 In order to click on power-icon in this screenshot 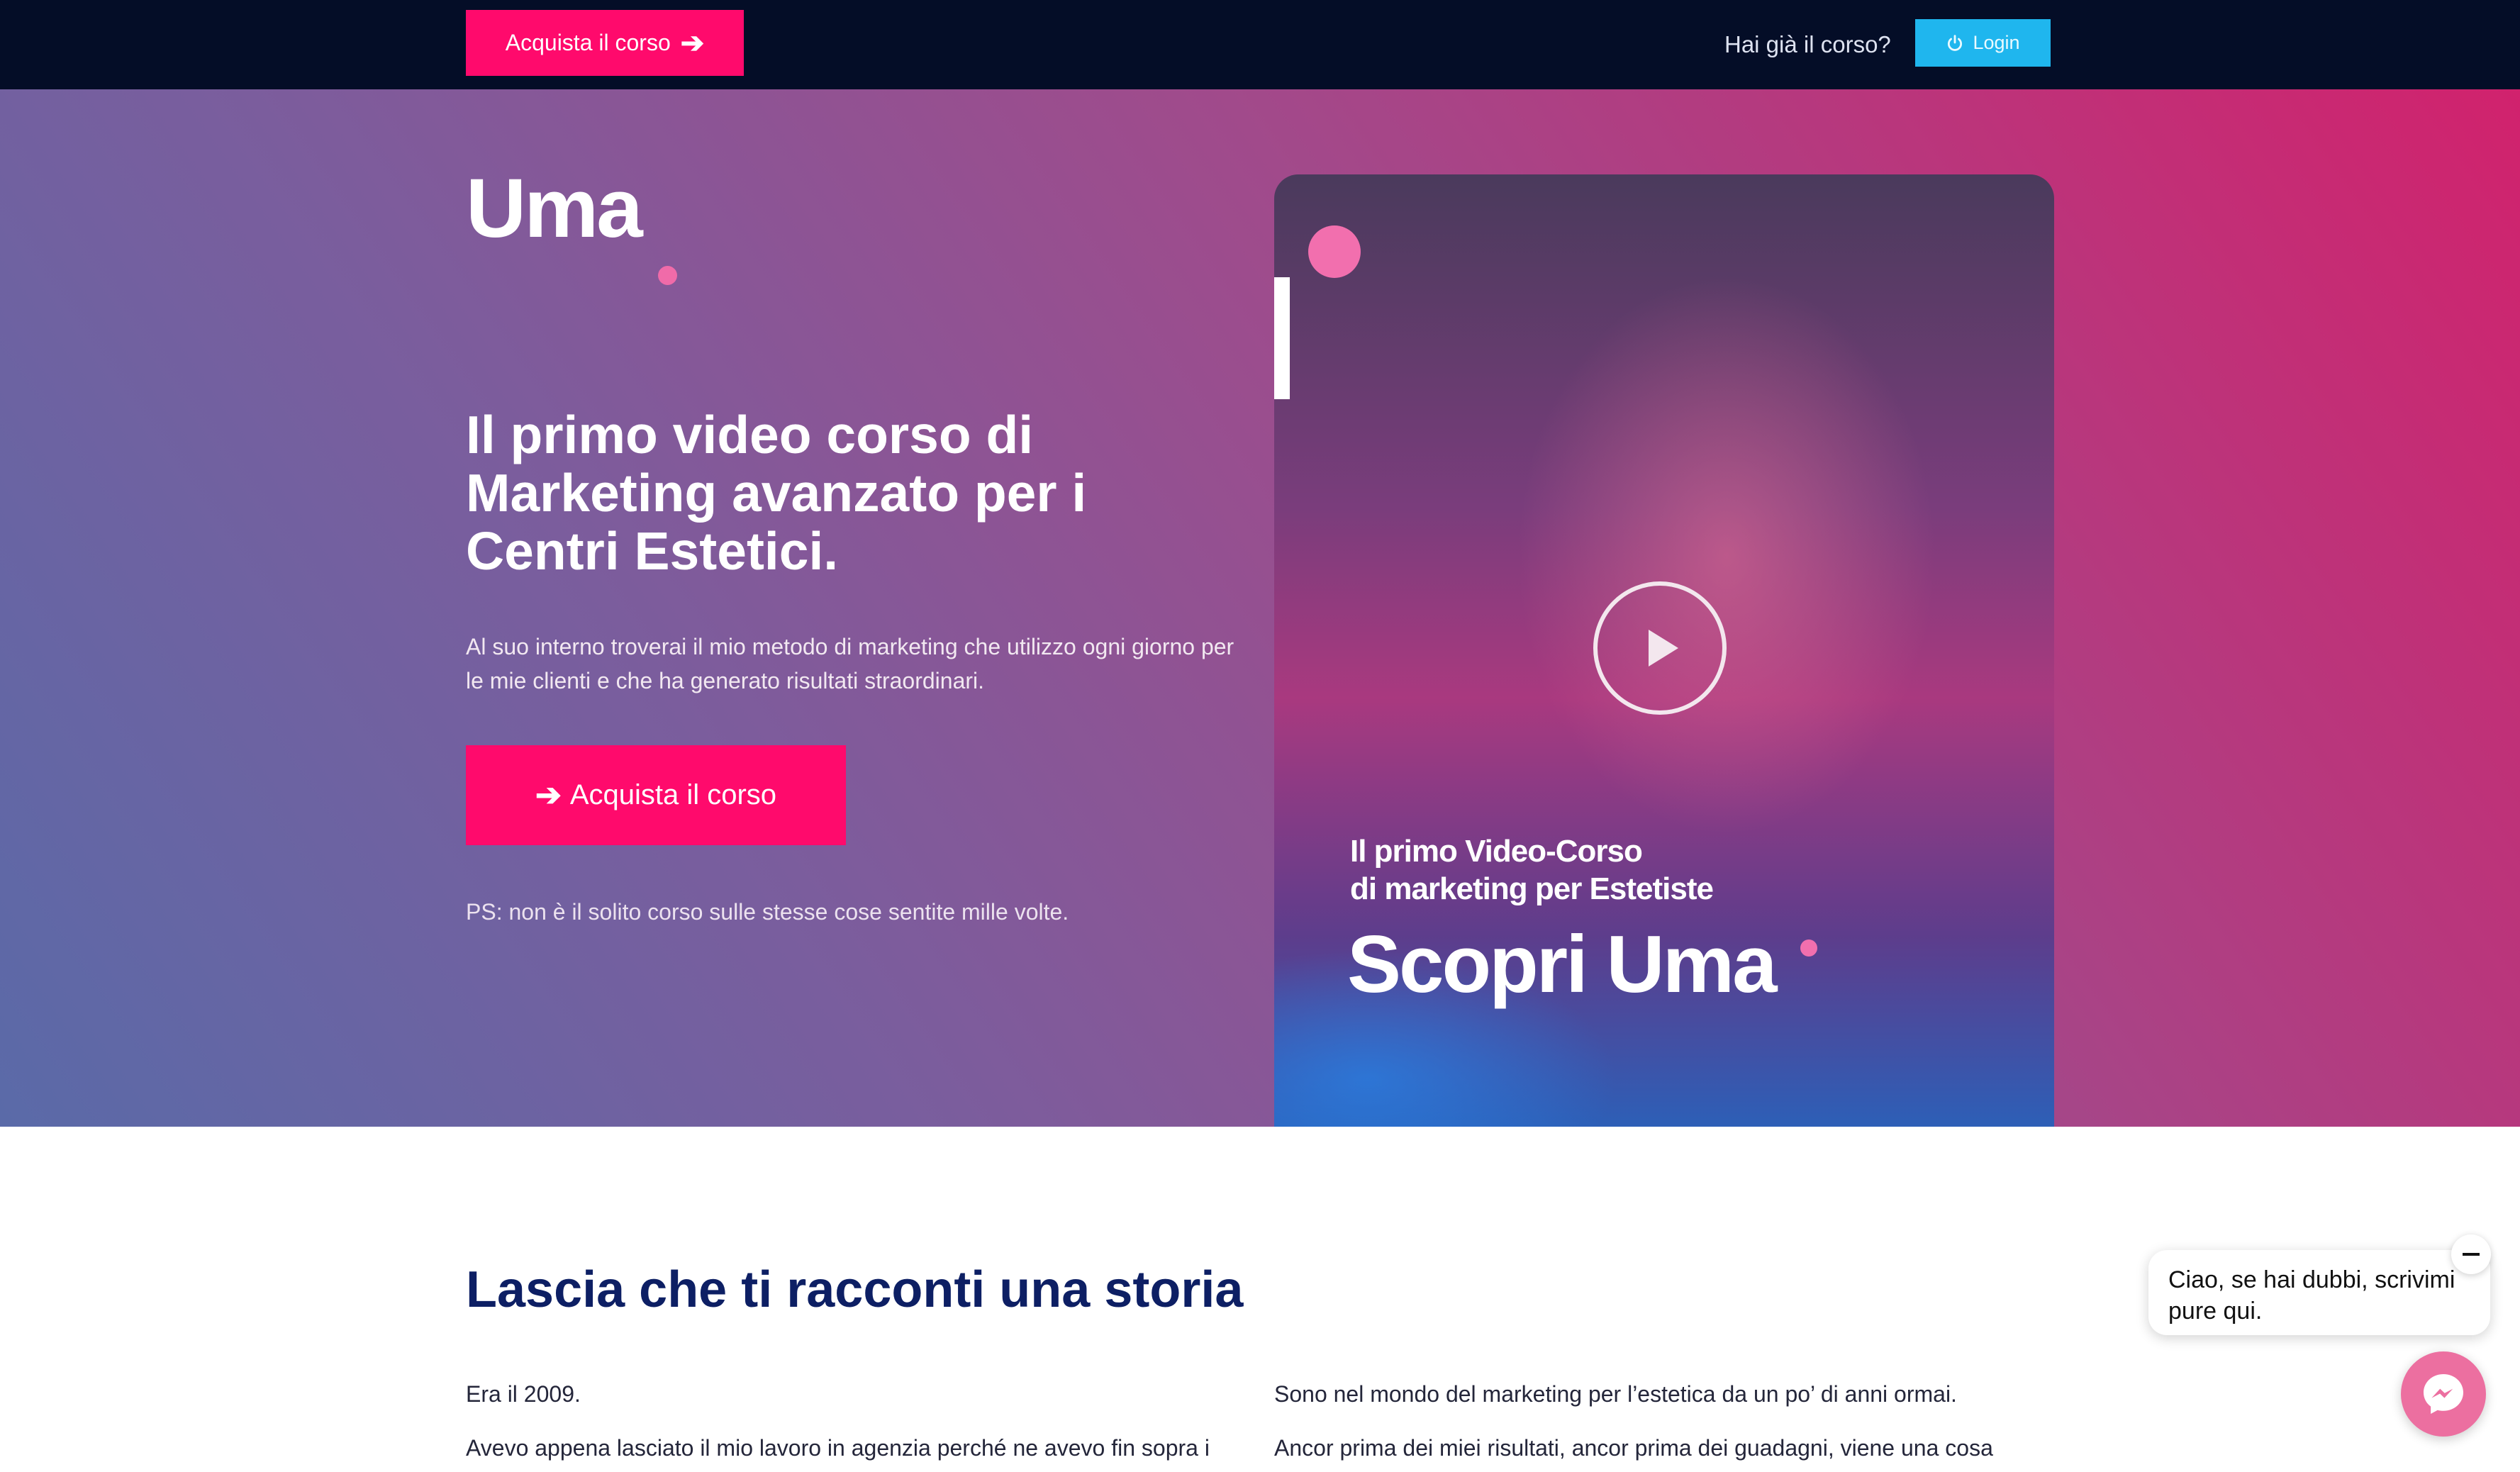, I will do `click(1955, 42)`.